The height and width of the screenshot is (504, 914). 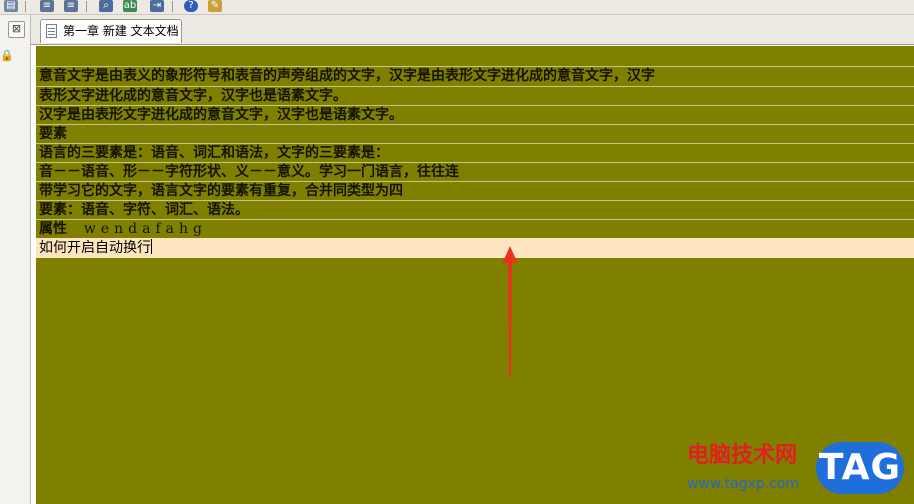 I want to click on indent-icon: ≡, so click(x=47, y=6).